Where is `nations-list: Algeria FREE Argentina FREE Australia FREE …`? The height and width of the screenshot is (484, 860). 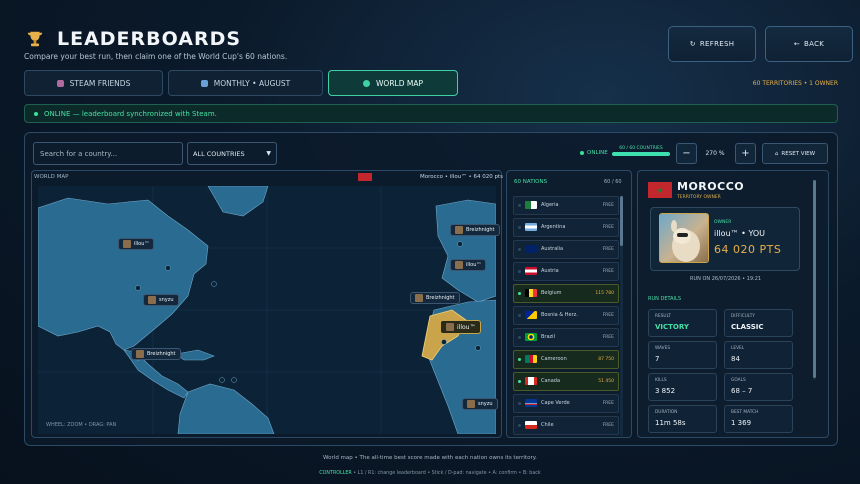
nations-list: Algeria FREE Argentina FREE Australia FREE … is located at coordinates (566, 317).